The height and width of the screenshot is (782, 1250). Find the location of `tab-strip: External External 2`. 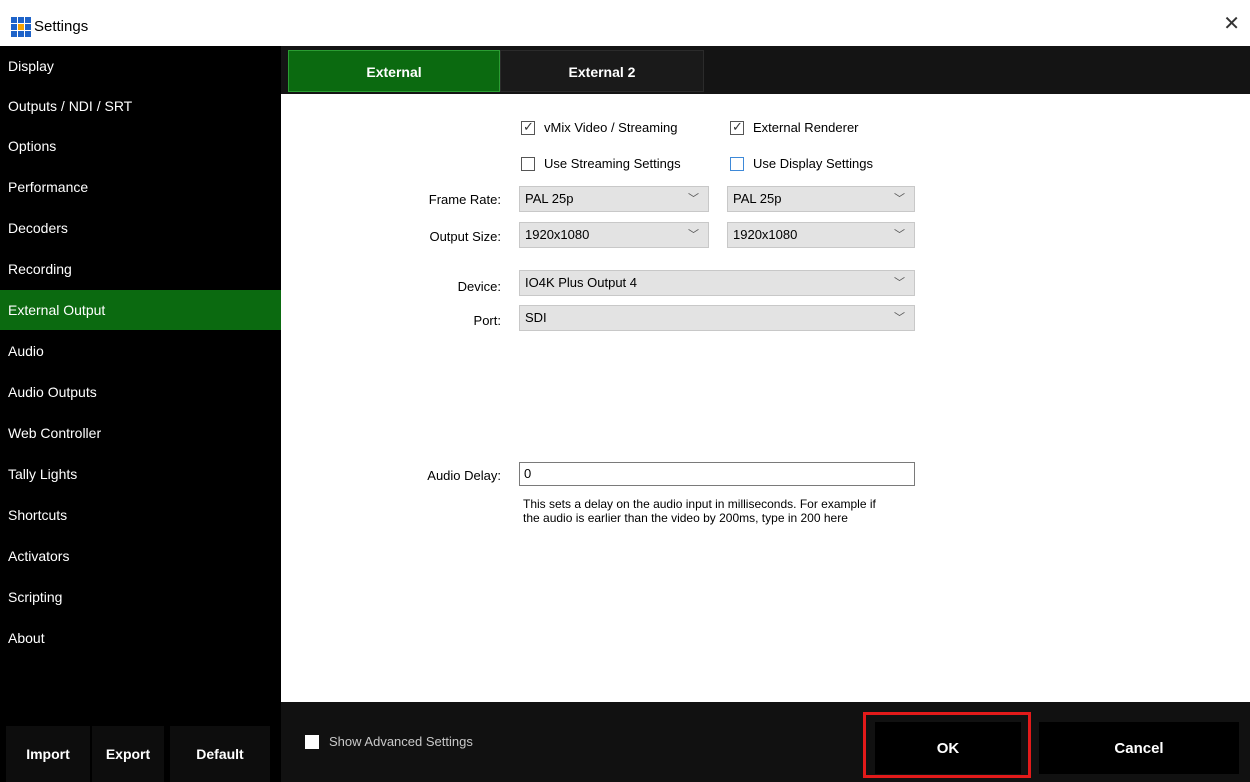

tab-strip: External External 2 is located at coordinates (765, 70).